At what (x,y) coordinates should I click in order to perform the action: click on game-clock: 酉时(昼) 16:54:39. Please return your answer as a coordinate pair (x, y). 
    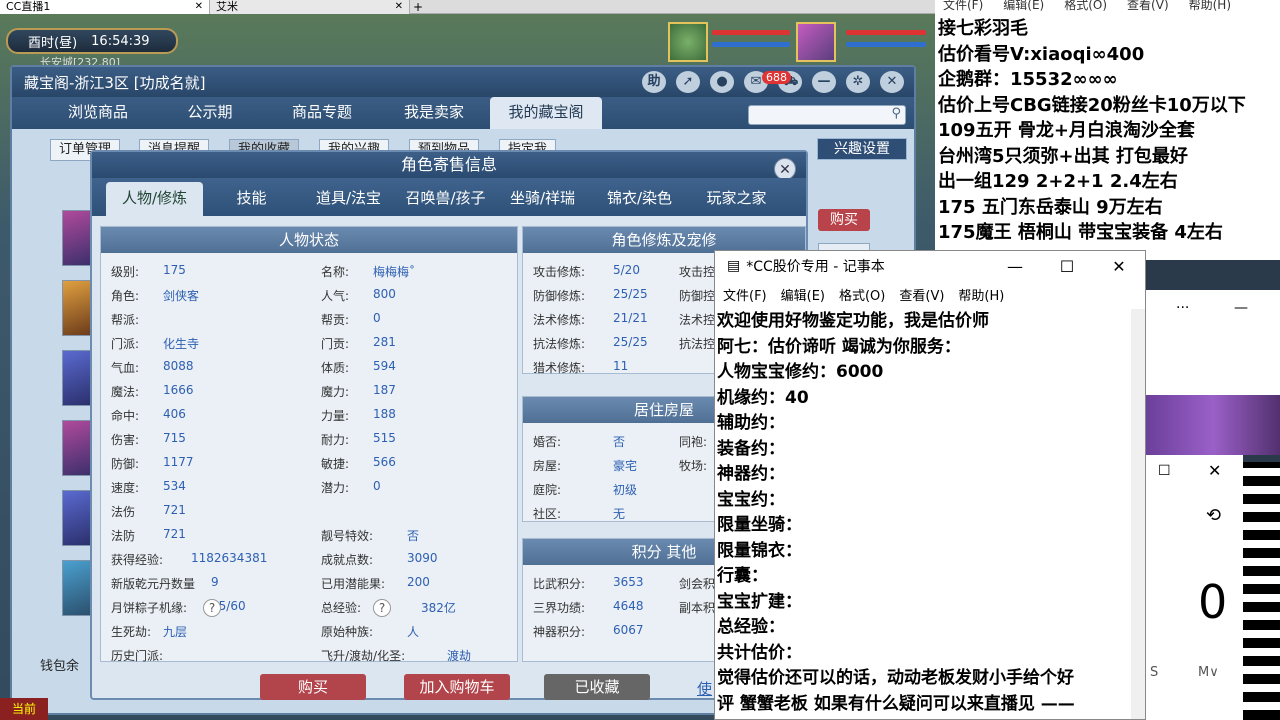
    Looking at the image, I should click on (92, 41).